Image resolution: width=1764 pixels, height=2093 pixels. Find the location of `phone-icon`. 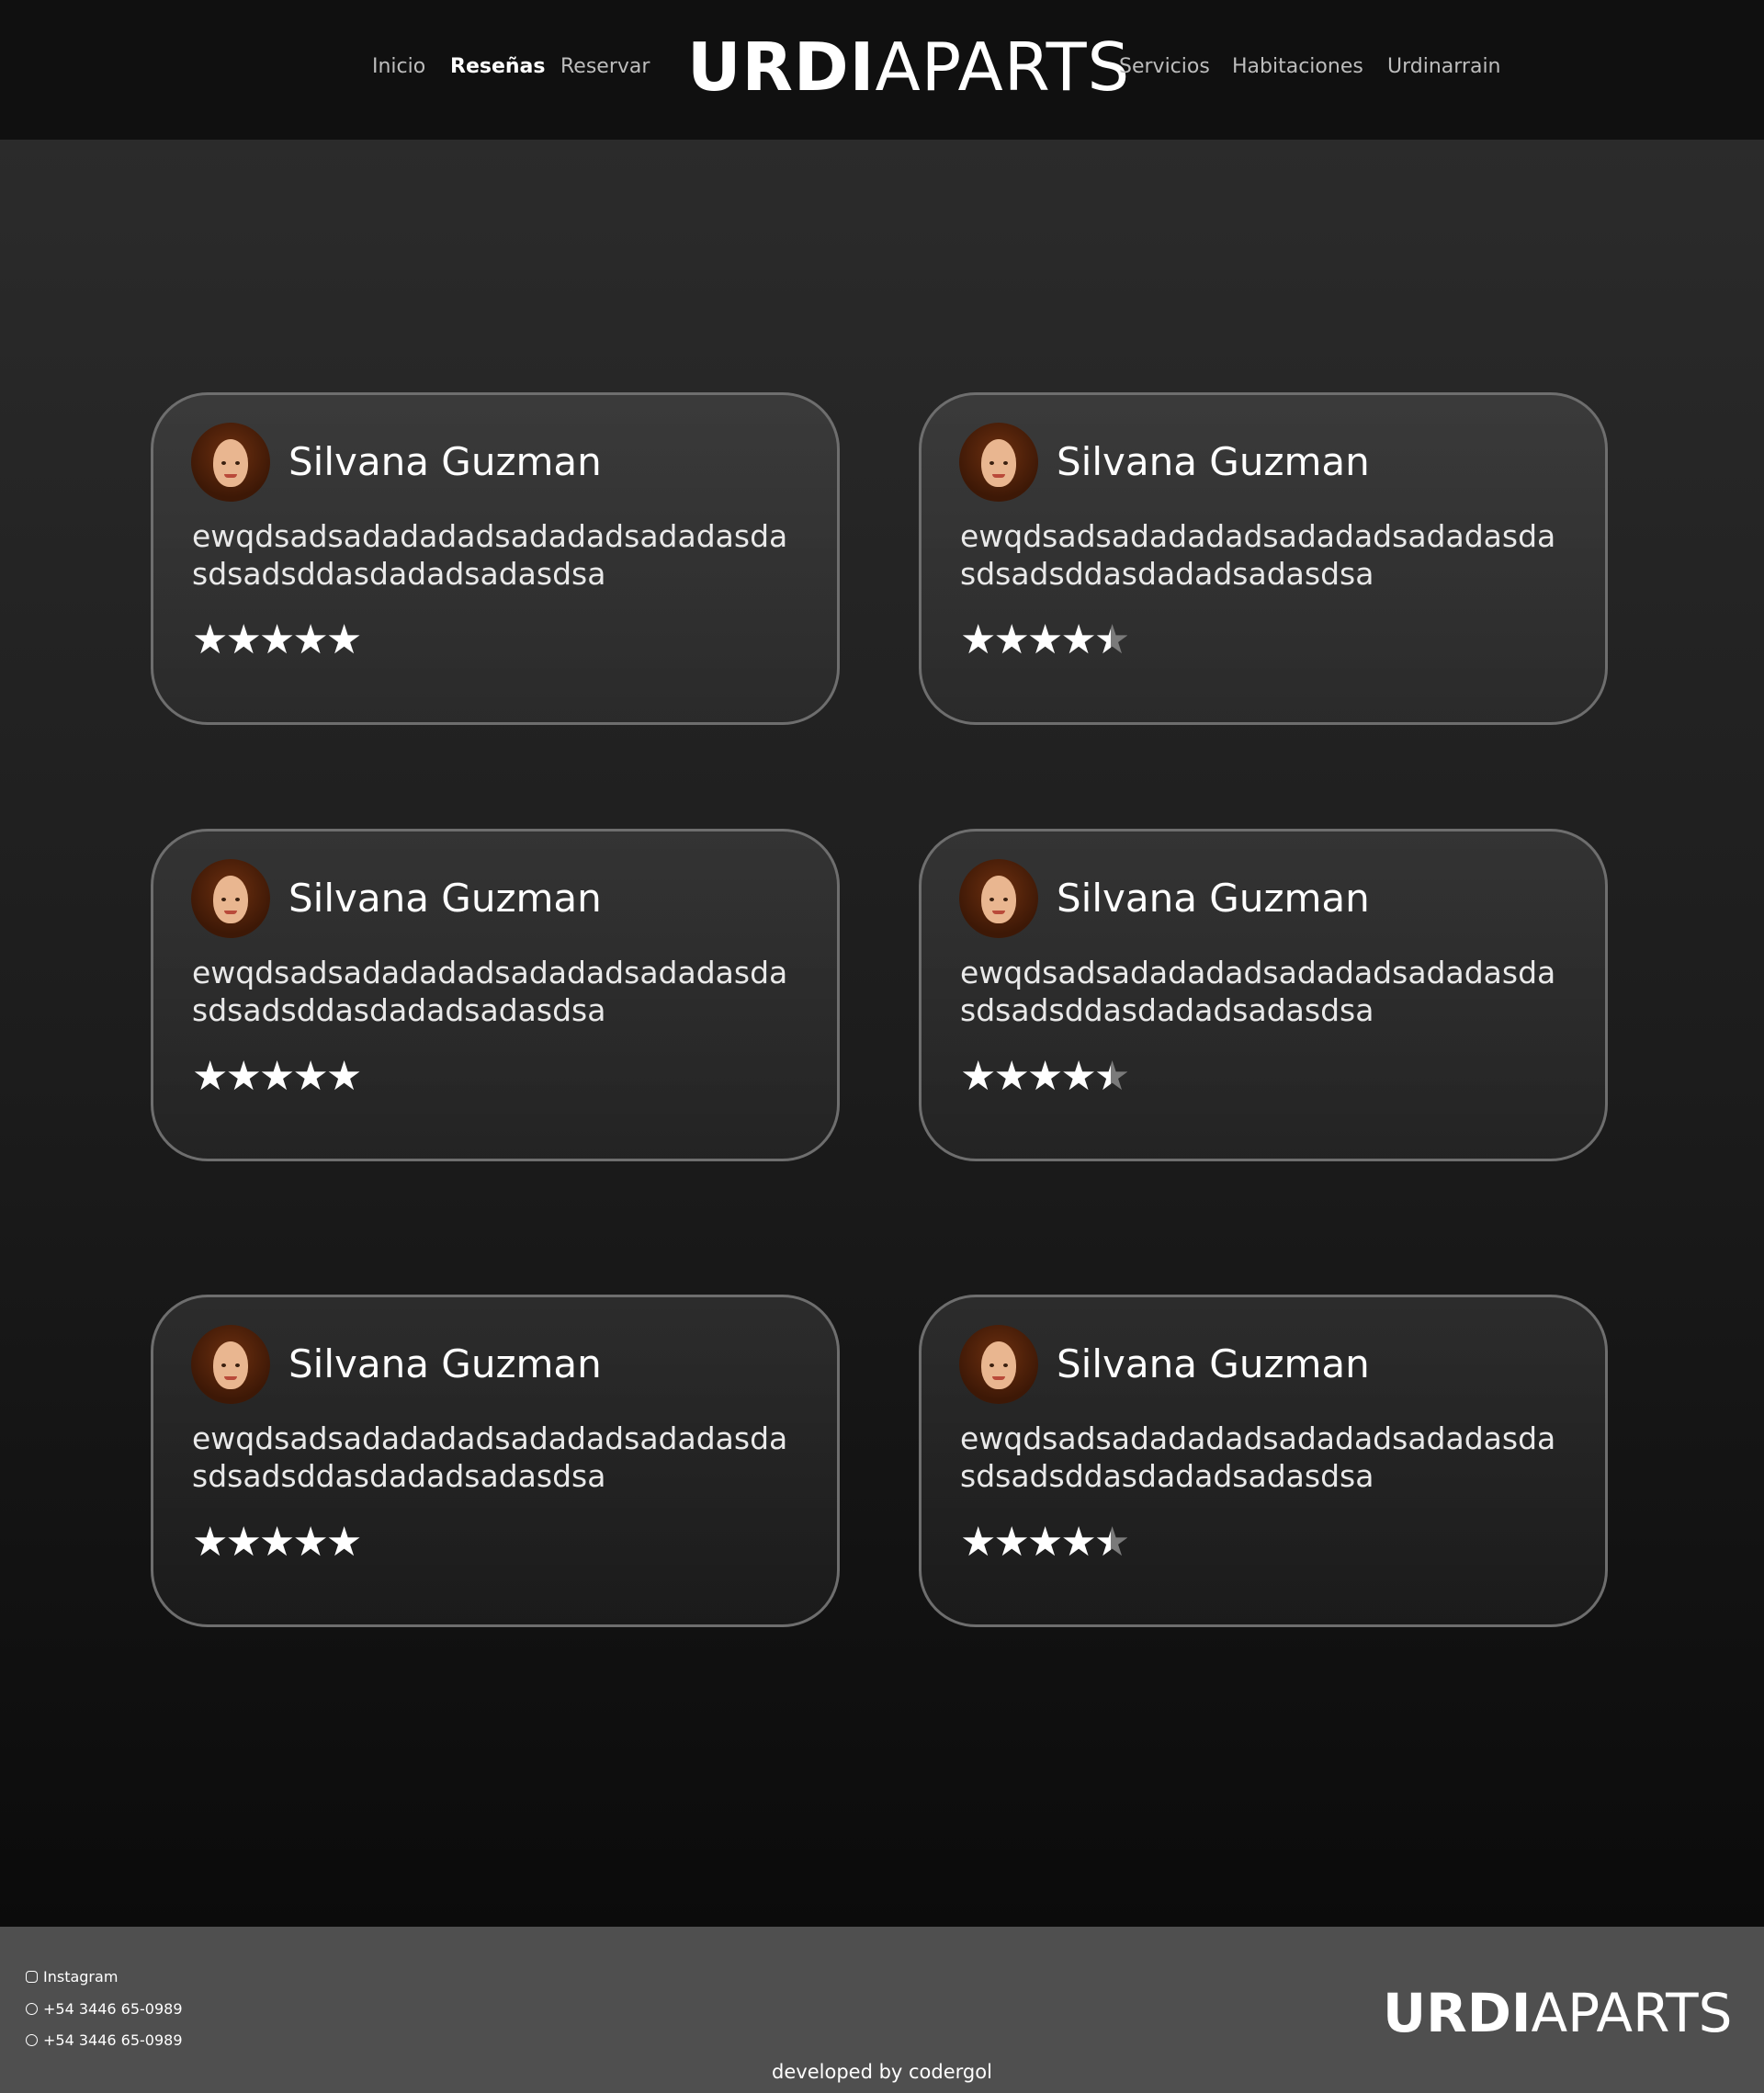

phone-icon is located at coordinates (32, 2040).